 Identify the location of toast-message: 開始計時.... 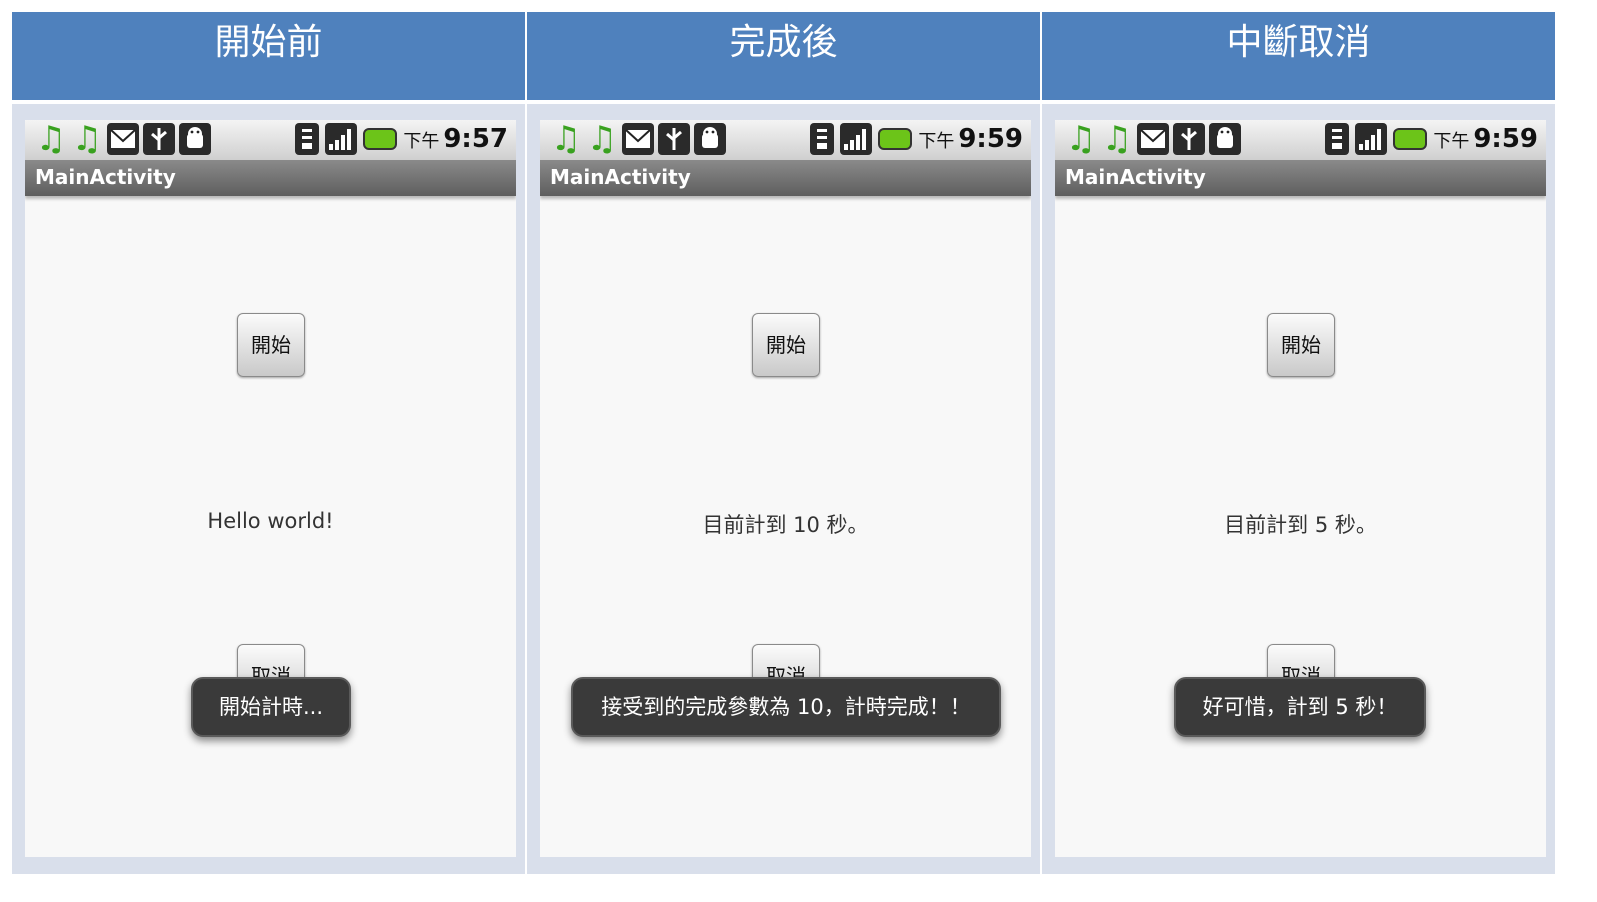
(271, 707).